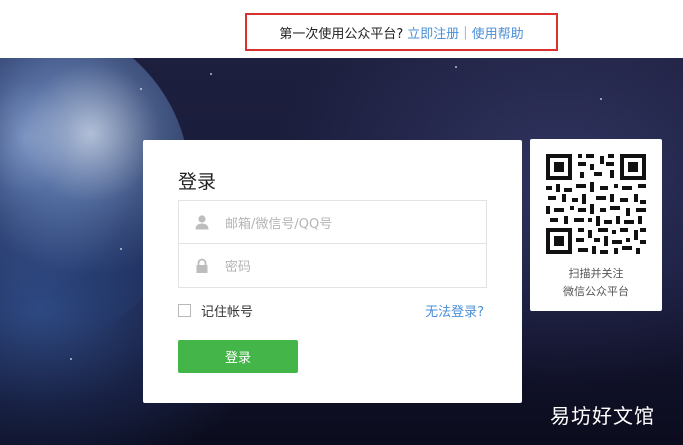 Image resolution: width=683 pixels, height=445 pixels. What do you see at coordinates (596, 204) in the screenshot?
I see `qr-code` at bounding box center [596, 204].